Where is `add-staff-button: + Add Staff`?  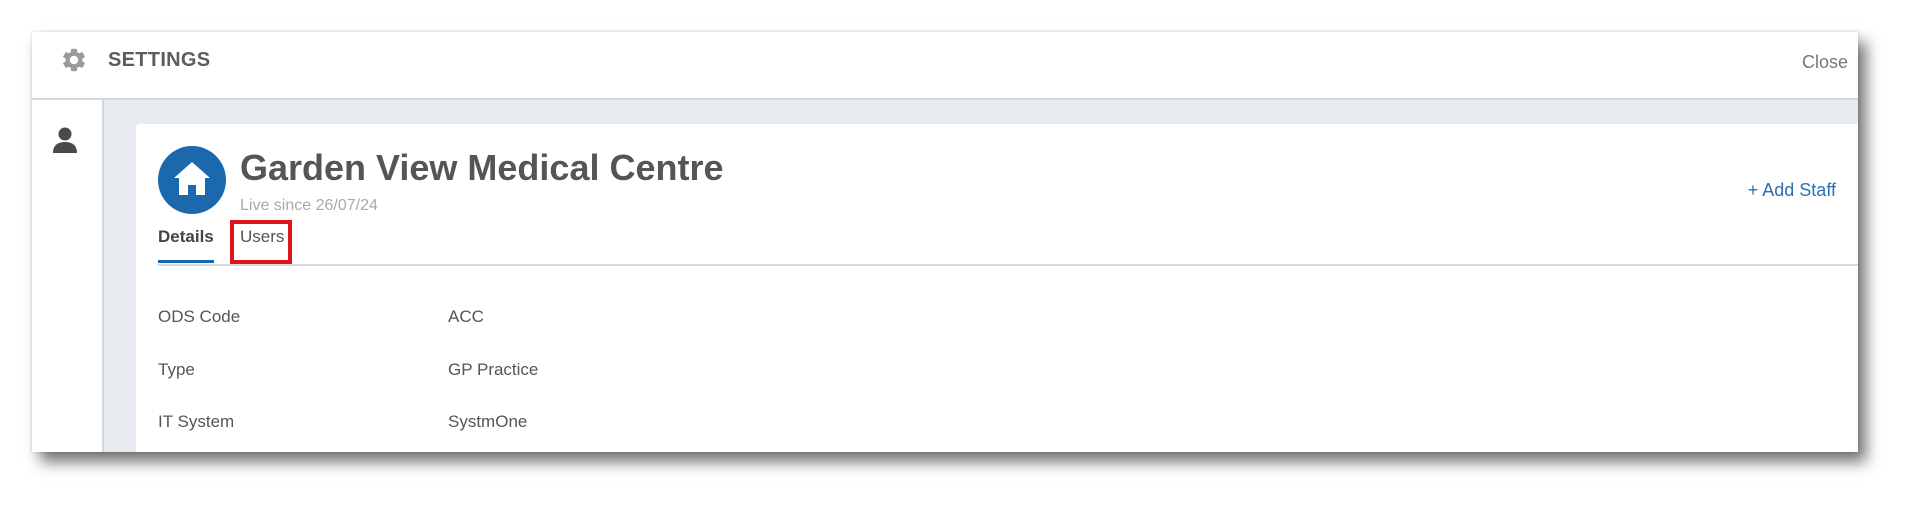
add-staff-button: + Add Staff is located at coordinates (1792, 190).